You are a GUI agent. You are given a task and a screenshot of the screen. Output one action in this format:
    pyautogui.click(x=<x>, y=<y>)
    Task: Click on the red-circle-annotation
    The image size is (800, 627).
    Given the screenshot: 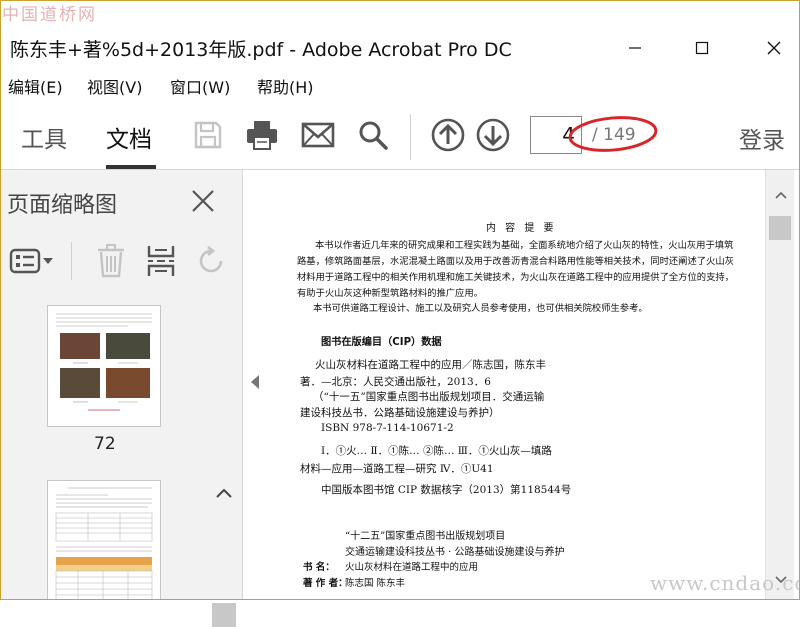 What is the action you would take?
    pyautogui.click(x=613, y=134)
    